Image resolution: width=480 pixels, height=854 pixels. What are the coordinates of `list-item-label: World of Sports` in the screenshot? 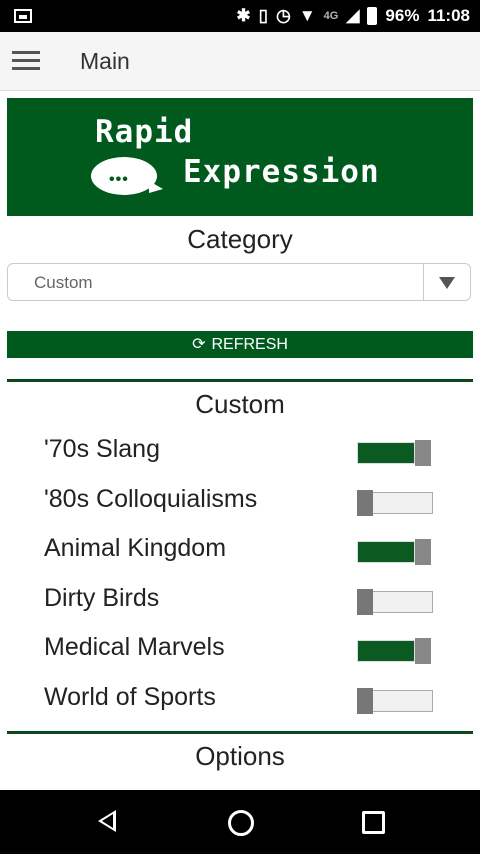 It's located at (130, 697).